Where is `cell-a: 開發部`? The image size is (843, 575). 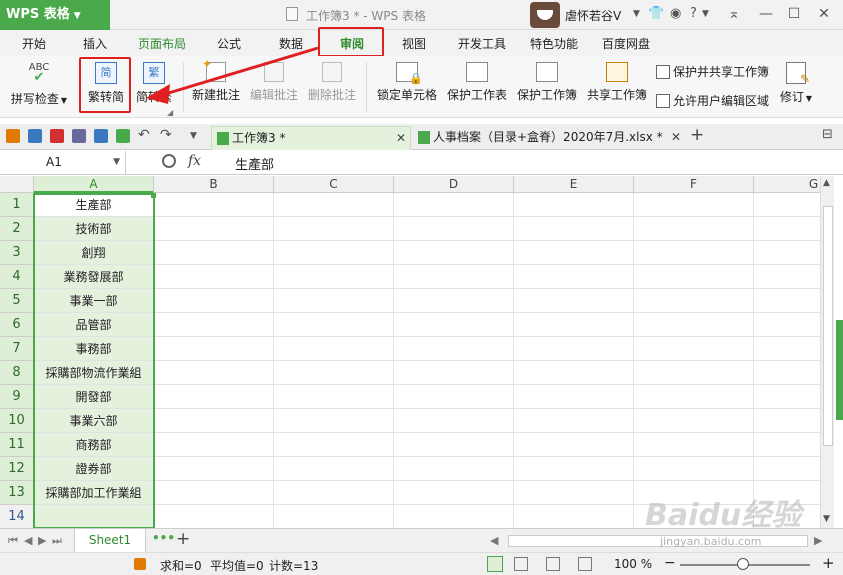 cell-a: 開發部 is located at coordinates (94, 397).